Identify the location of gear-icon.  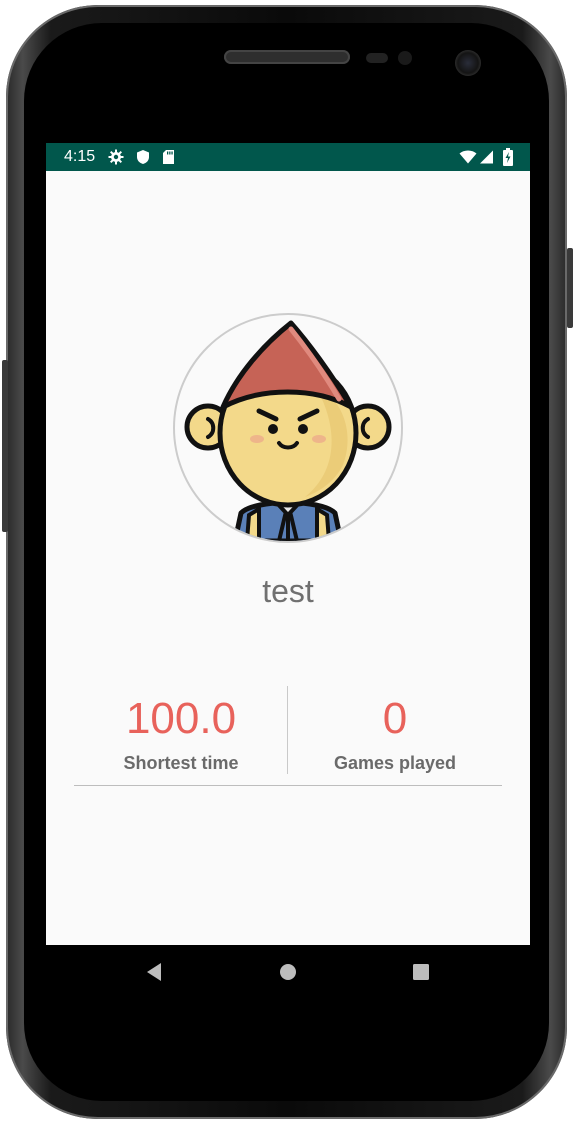
(116, 159).